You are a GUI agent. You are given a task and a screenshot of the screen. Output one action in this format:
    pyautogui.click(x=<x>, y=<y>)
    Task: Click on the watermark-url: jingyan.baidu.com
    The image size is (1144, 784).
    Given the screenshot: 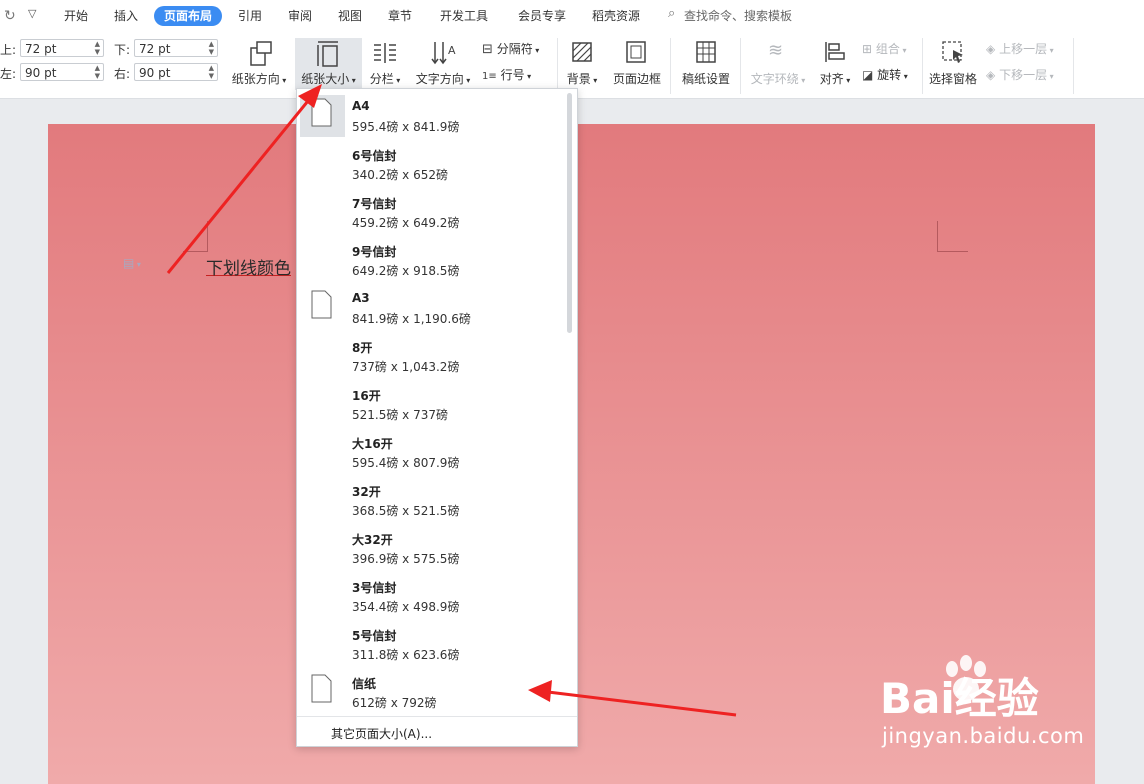 What is the action you would take?
    pyautogui.click(x=983, y=736)
    